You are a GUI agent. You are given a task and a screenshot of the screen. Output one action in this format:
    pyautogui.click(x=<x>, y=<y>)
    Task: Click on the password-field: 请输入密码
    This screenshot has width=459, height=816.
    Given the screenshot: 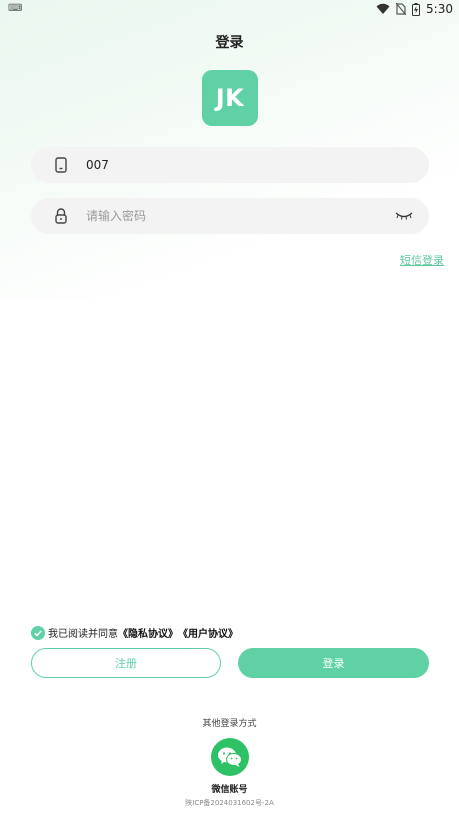 What is the action you would take?
    pyautogui.click(x=230, y=216)
    